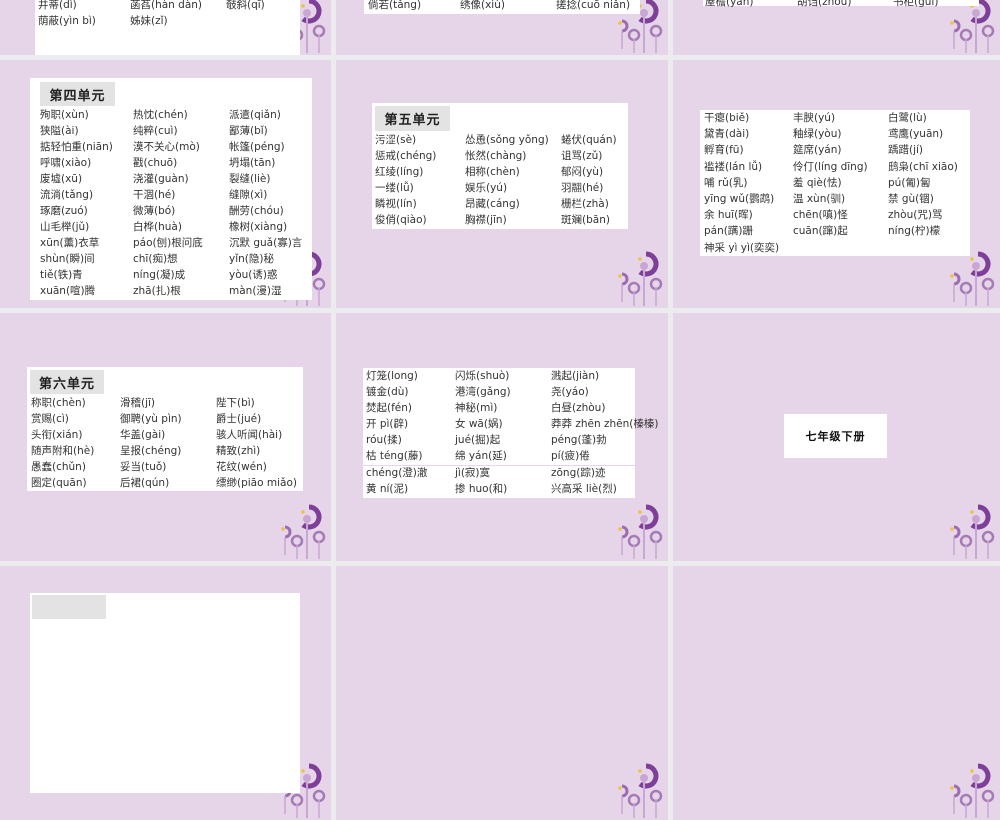 The height and width of the screenshot is (820, 1000). Describe the element at coordinates (256, 483) in the screenshot. I see `word-entry: 缥缈(piāo miǎo)` at that location.